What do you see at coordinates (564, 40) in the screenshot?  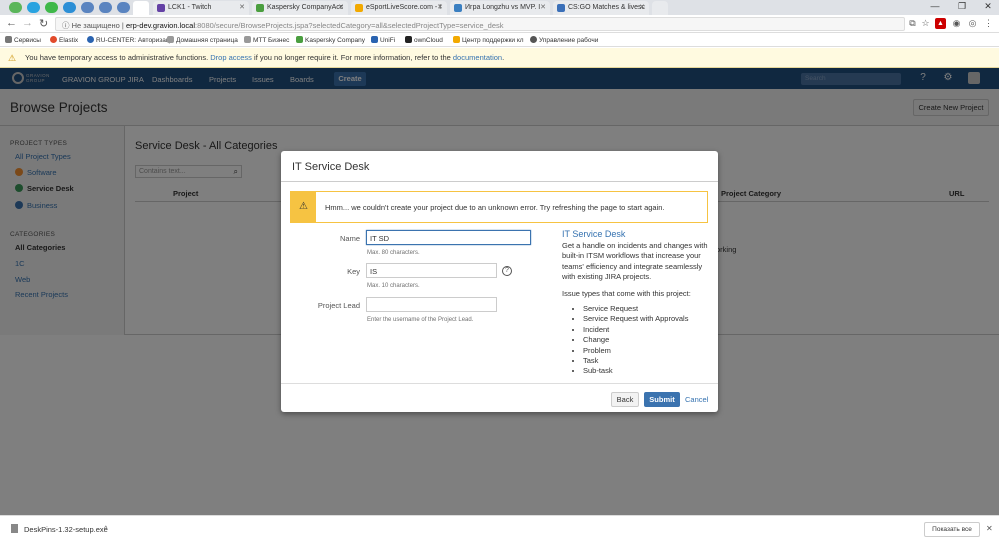 I see `bookmark-item: Управление рабочи` at bounding box center [564, 40].